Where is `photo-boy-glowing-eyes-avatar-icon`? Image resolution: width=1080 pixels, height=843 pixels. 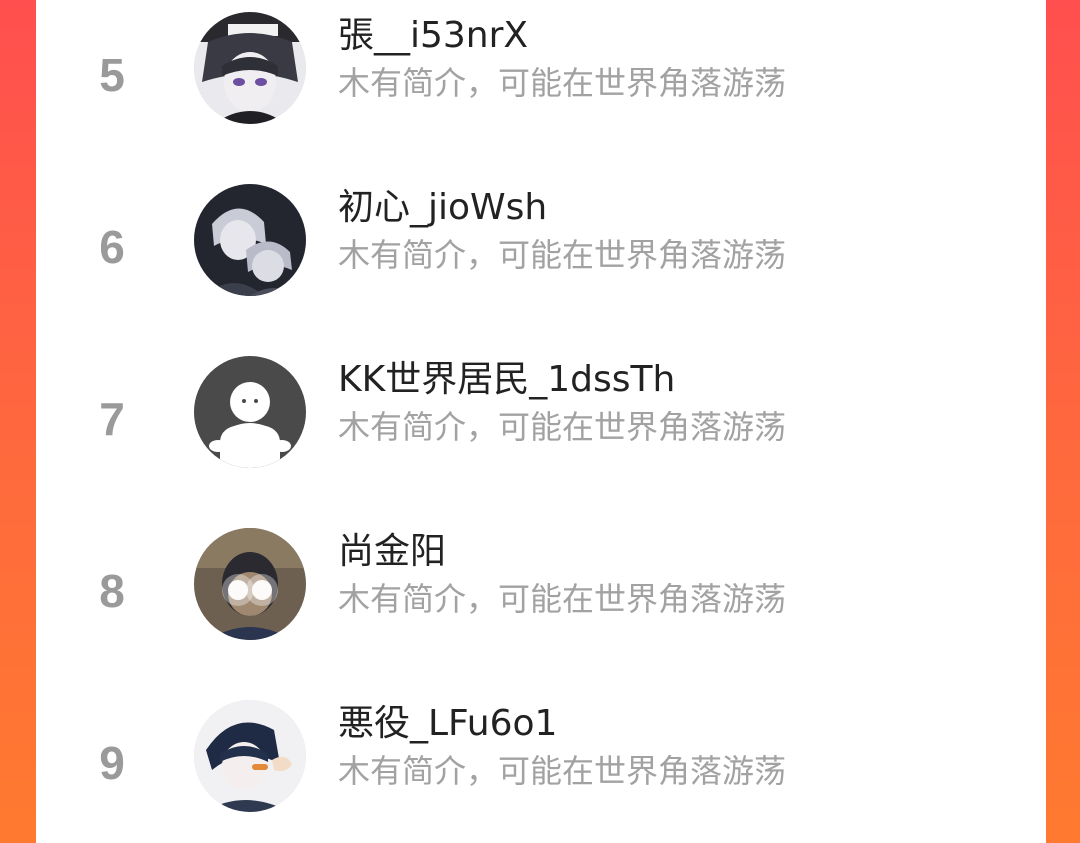
photo-boy-glowing-eyes-avatar-icon is located at coordinates (250, 584).